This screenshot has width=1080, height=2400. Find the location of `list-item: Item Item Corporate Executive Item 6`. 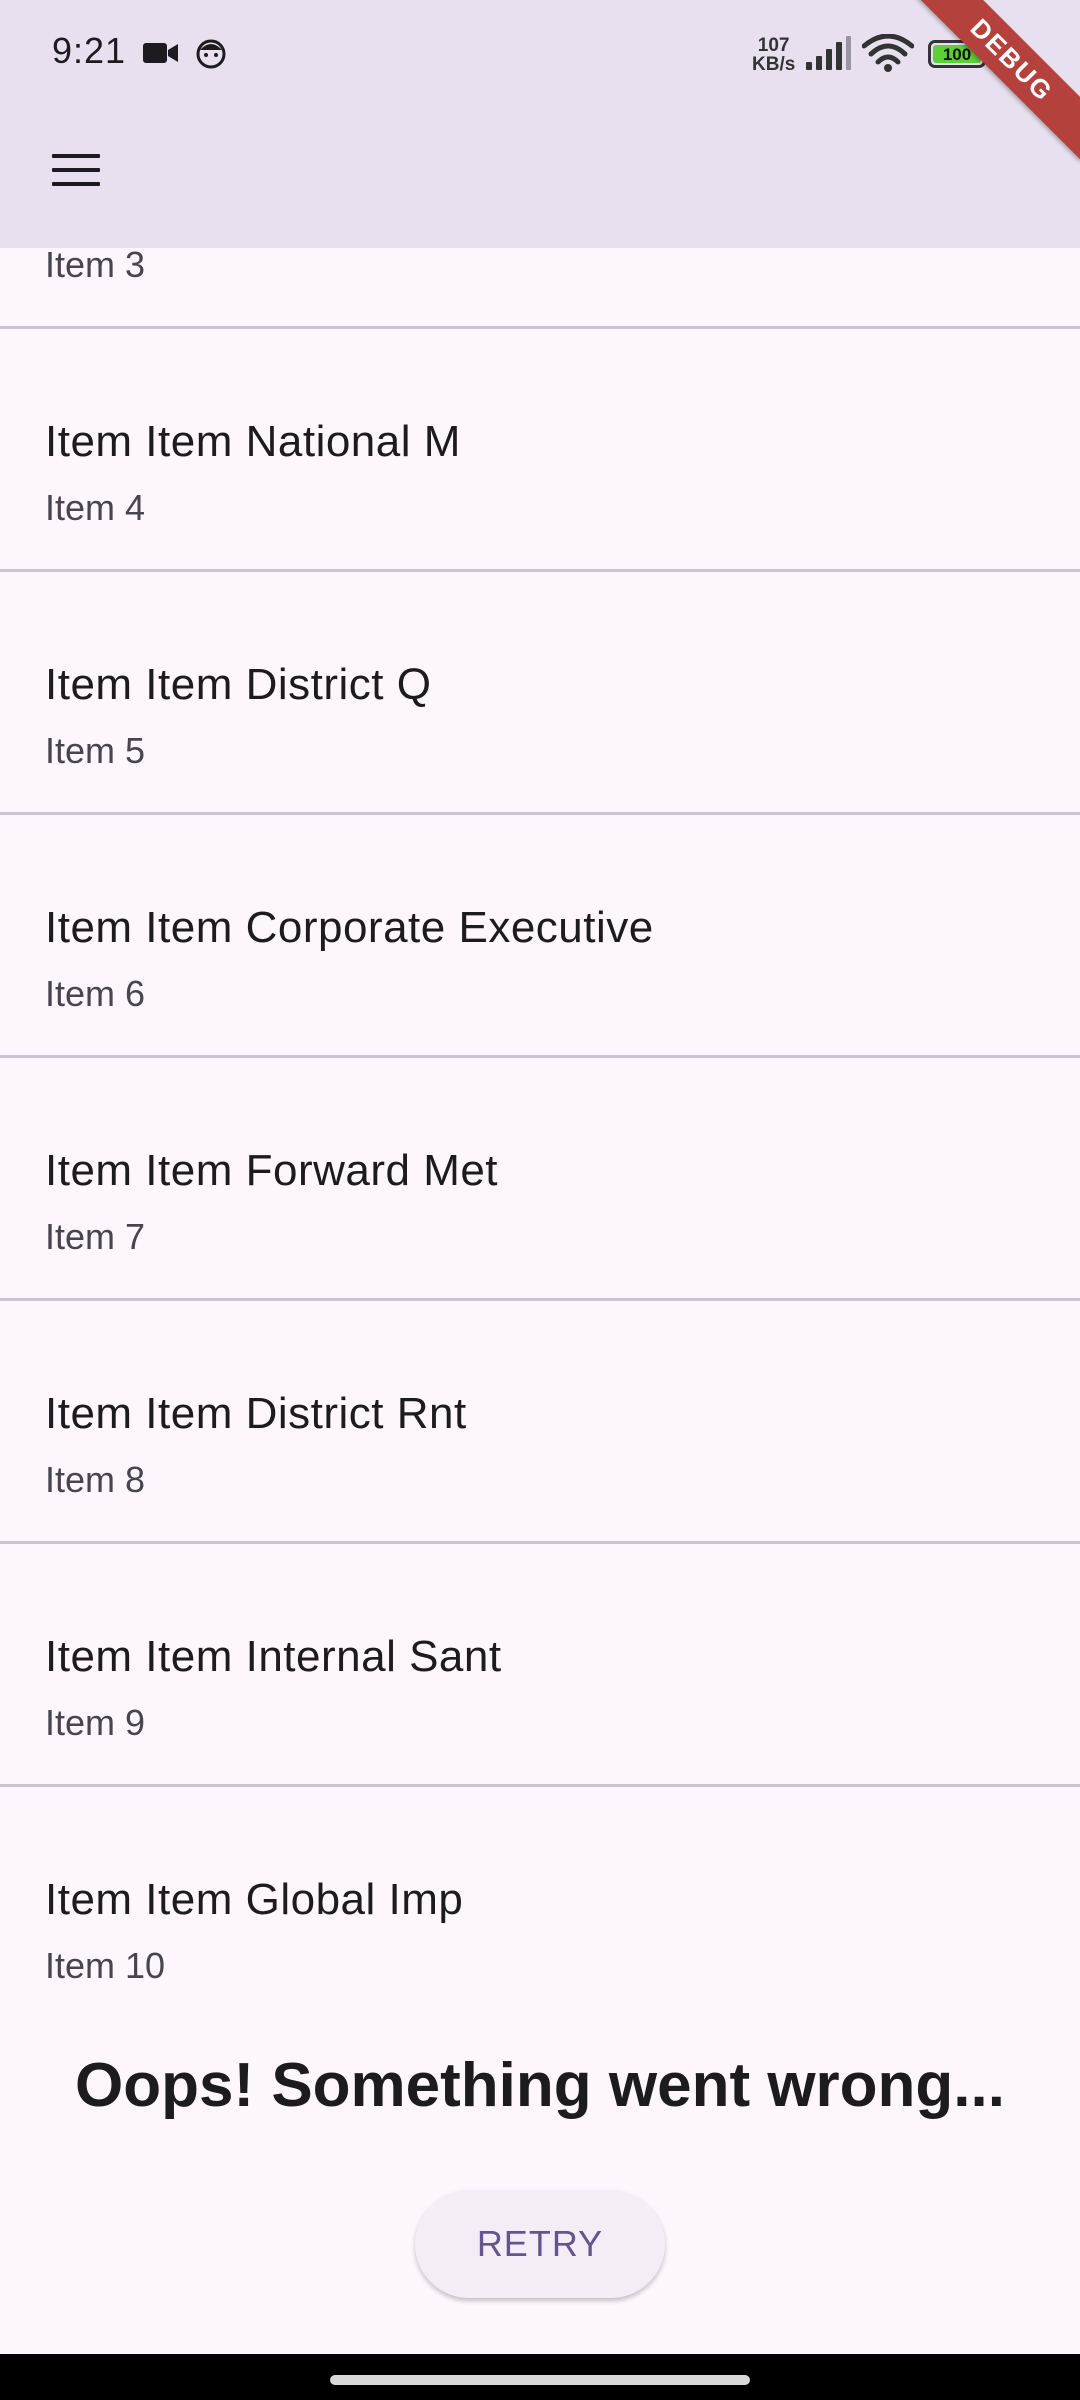

list-item: Item Item Corporate Executive Item 6 is located at coordinates (540, 936).